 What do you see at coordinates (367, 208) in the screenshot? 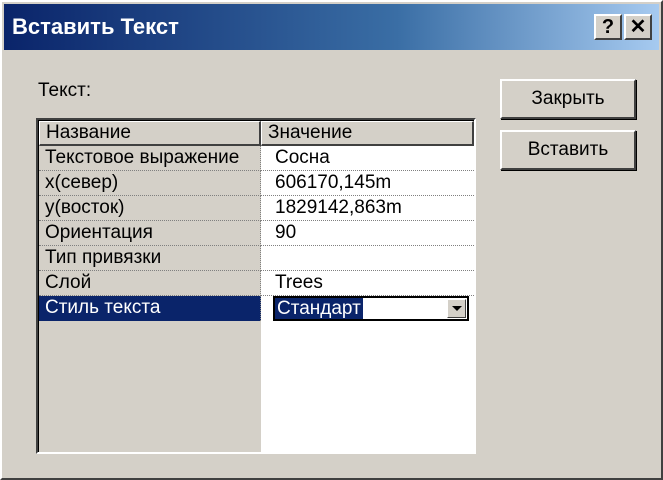
I see `row-value-y-east: 1829142,863m` at bounding box center [367, 208].